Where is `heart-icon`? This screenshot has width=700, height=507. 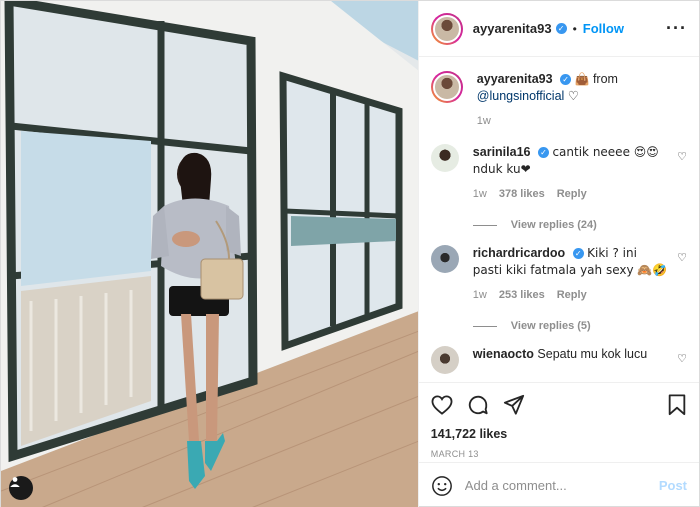
heart-icon is located at coordinates (442, 405).